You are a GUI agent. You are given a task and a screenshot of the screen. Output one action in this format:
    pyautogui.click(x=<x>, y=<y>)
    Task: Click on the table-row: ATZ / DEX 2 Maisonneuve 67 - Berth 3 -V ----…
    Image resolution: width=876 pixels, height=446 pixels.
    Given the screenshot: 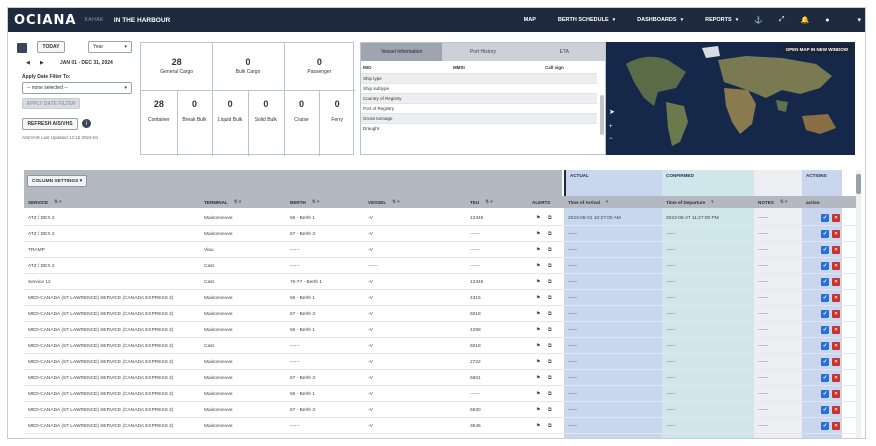 What is the action you would take?
    pyautogui.click(x=440, y=234)
    